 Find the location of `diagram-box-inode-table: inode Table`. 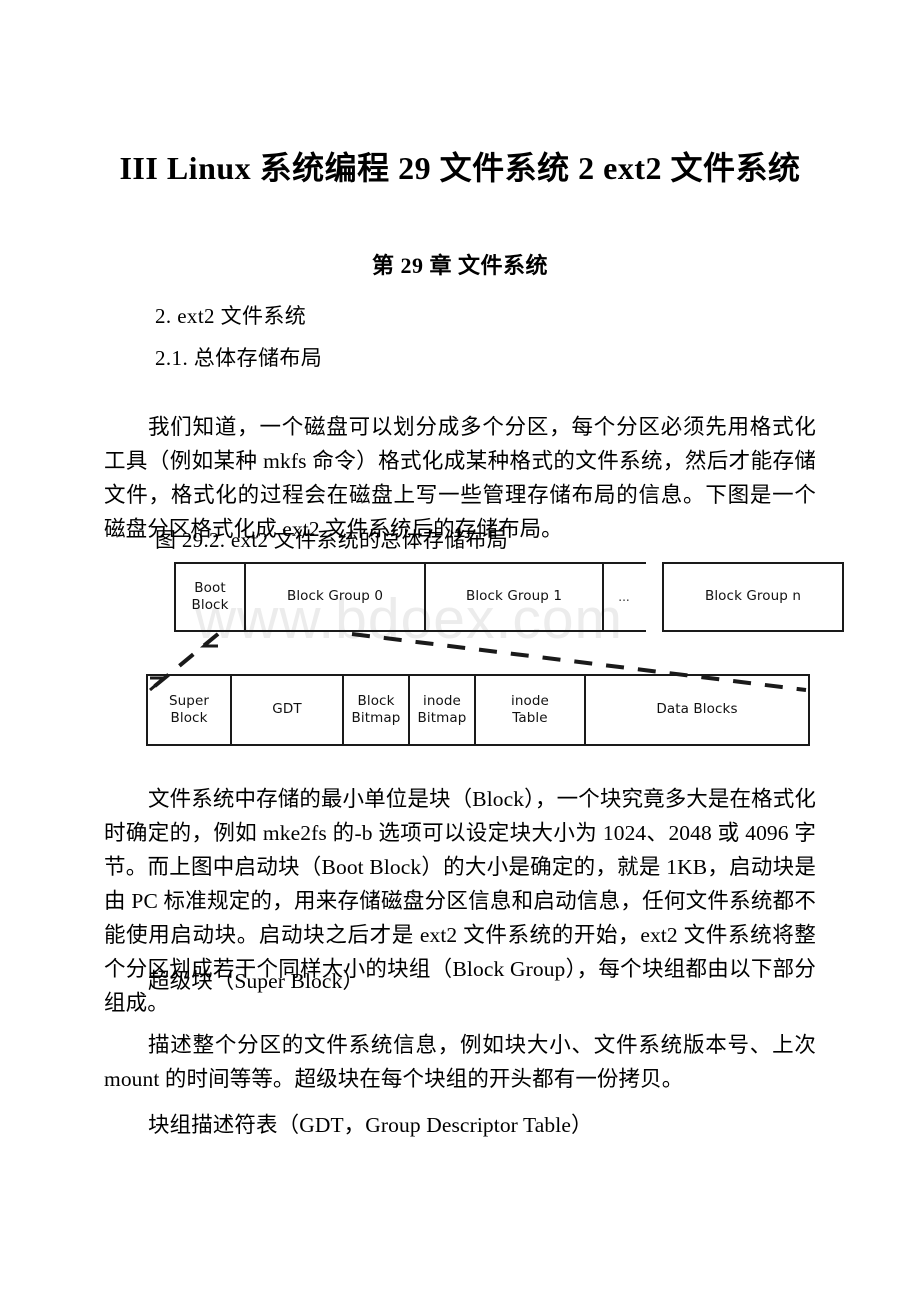

diagram-box-inode-table: inode Table is located at coordinates (530, 710).